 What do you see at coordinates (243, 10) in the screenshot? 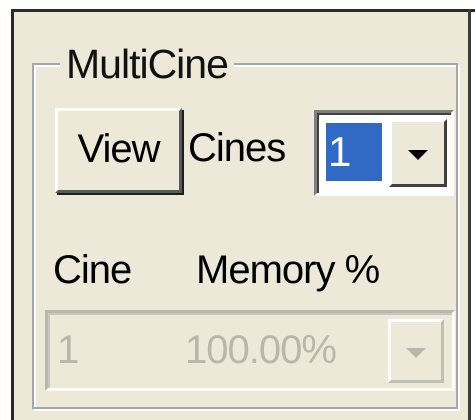
I see `panel-border-top` at bounding box center [243, 10].